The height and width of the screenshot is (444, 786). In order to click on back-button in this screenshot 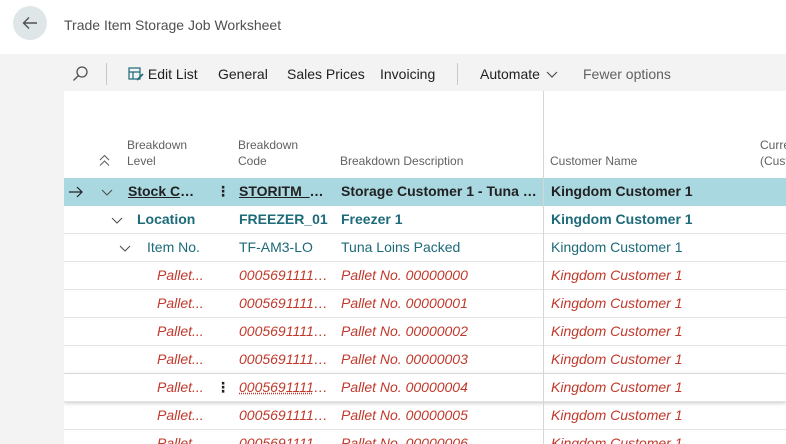, I will do `click(30, 23)`.